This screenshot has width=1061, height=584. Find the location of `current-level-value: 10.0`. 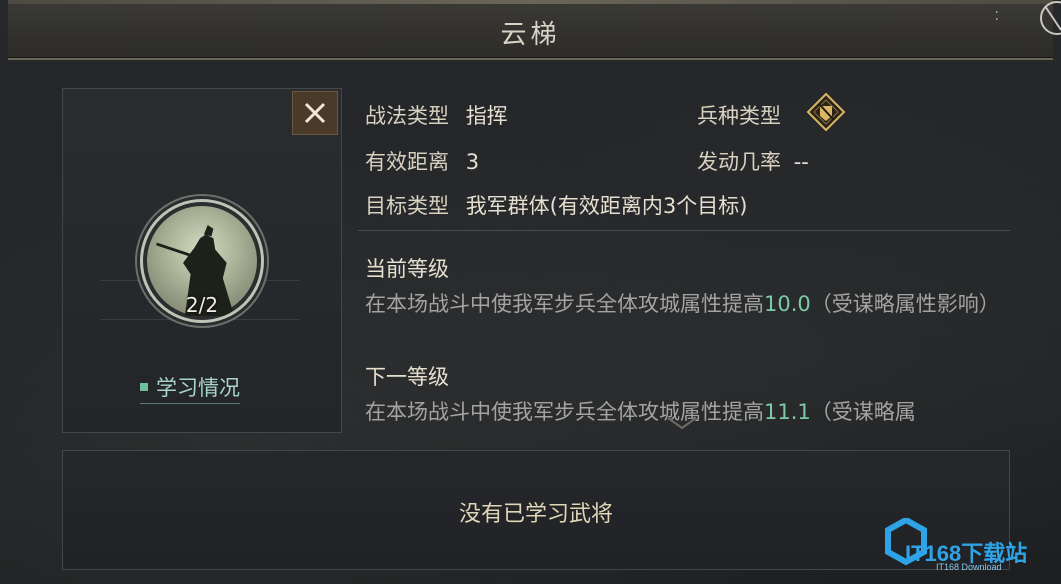

current-level-value: 10.0 is located at coordinates (787, 304).